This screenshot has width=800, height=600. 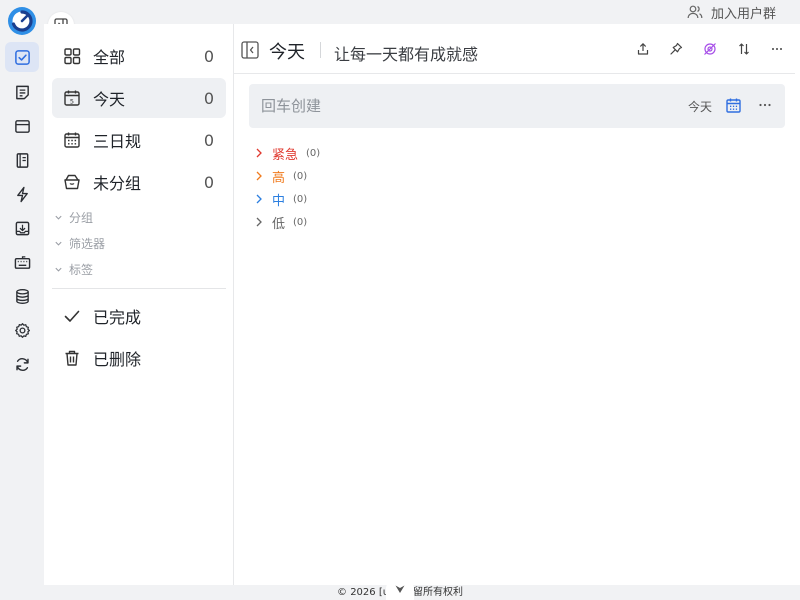 I want to click on rail-settings-button, so click(x=22, y=330).